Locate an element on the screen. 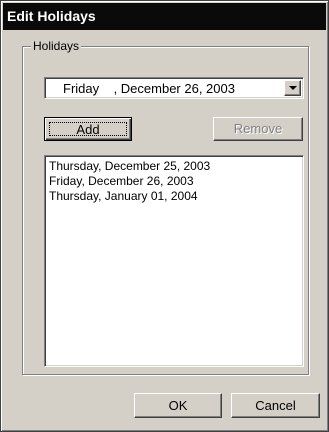 This screenshot has height=432, width=329. list-item: Friday, December 26, 2003 is located at coordinates (174, 181).